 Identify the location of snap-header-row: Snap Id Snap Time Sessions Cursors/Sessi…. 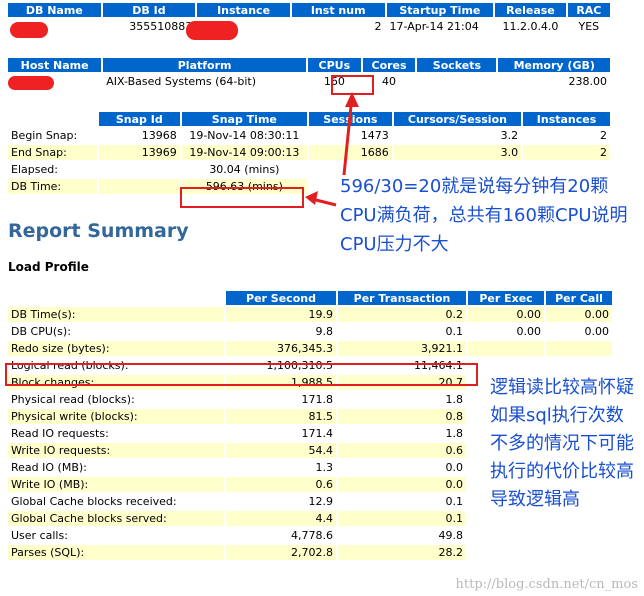
(309, 119).